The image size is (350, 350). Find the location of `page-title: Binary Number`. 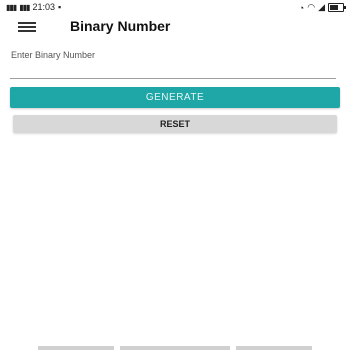

page-title: Binary Number is located at coordinates (120, 26).